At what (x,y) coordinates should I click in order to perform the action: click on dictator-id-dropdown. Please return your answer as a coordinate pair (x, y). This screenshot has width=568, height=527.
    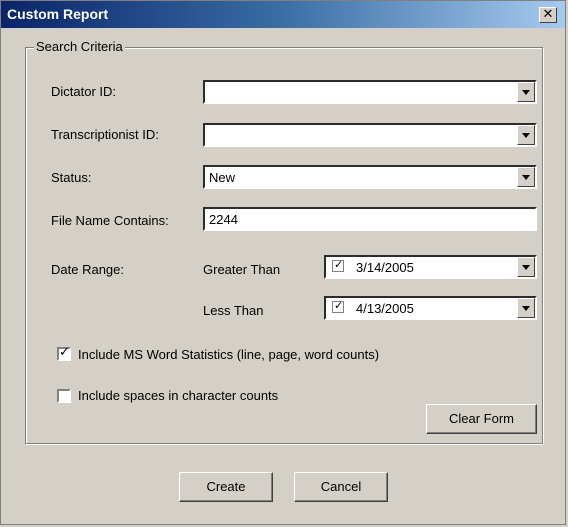
    Looking at the image, I should click on (370, 92).